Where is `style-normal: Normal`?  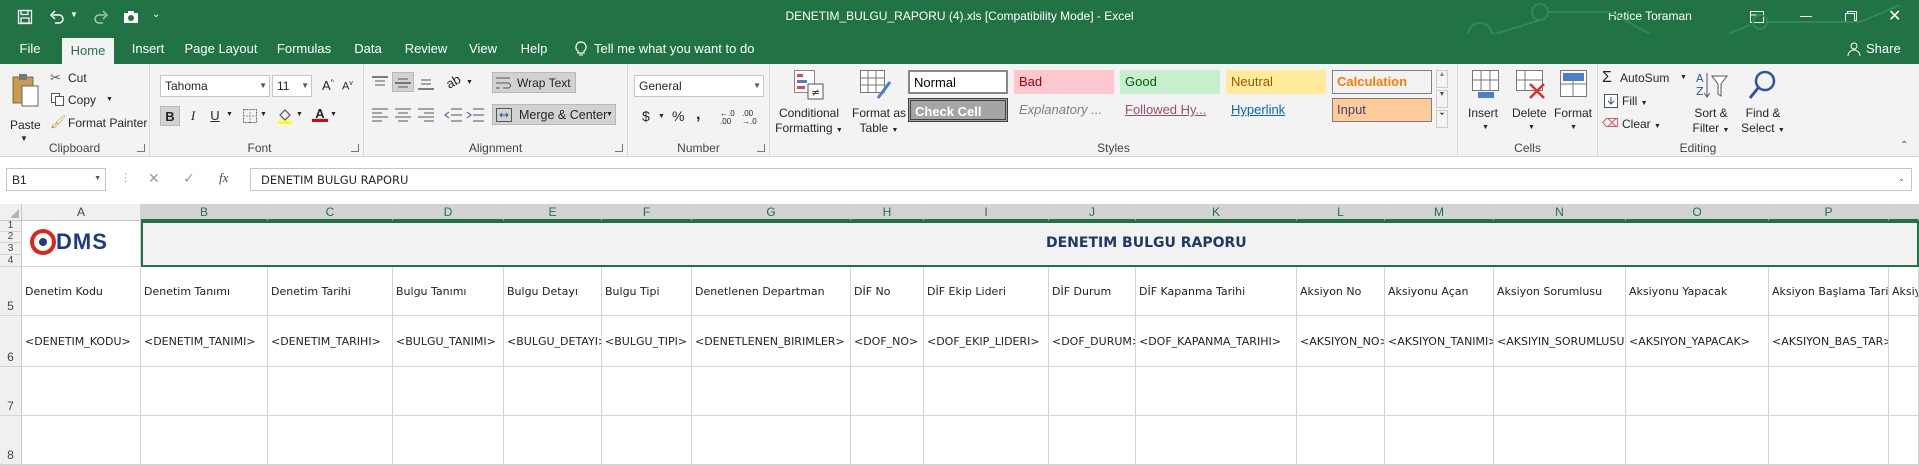
style-normal: Normal is located at coordinates (958, 82).